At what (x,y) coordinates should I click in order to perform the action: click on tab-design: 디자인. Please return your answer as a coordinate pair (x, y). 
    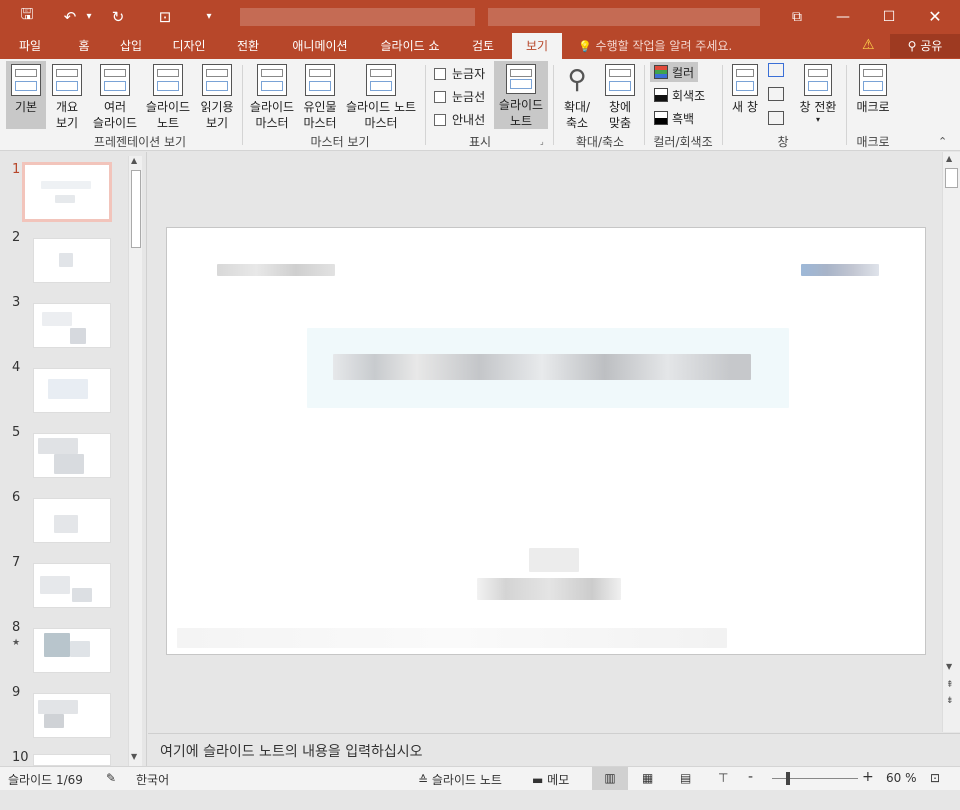
    Looking at the image, I should click on (189, 46).